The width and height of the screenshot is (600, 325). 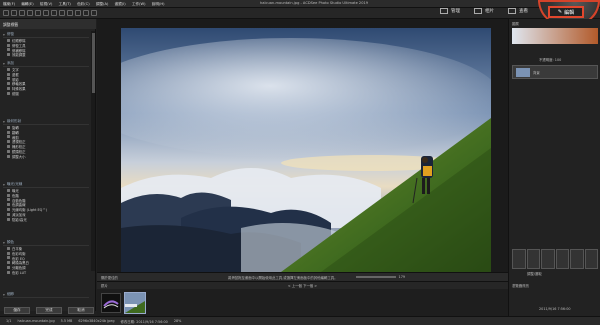 I want to click on mode-edit-button: ✎ 編輯, so click(x=566, y=12).